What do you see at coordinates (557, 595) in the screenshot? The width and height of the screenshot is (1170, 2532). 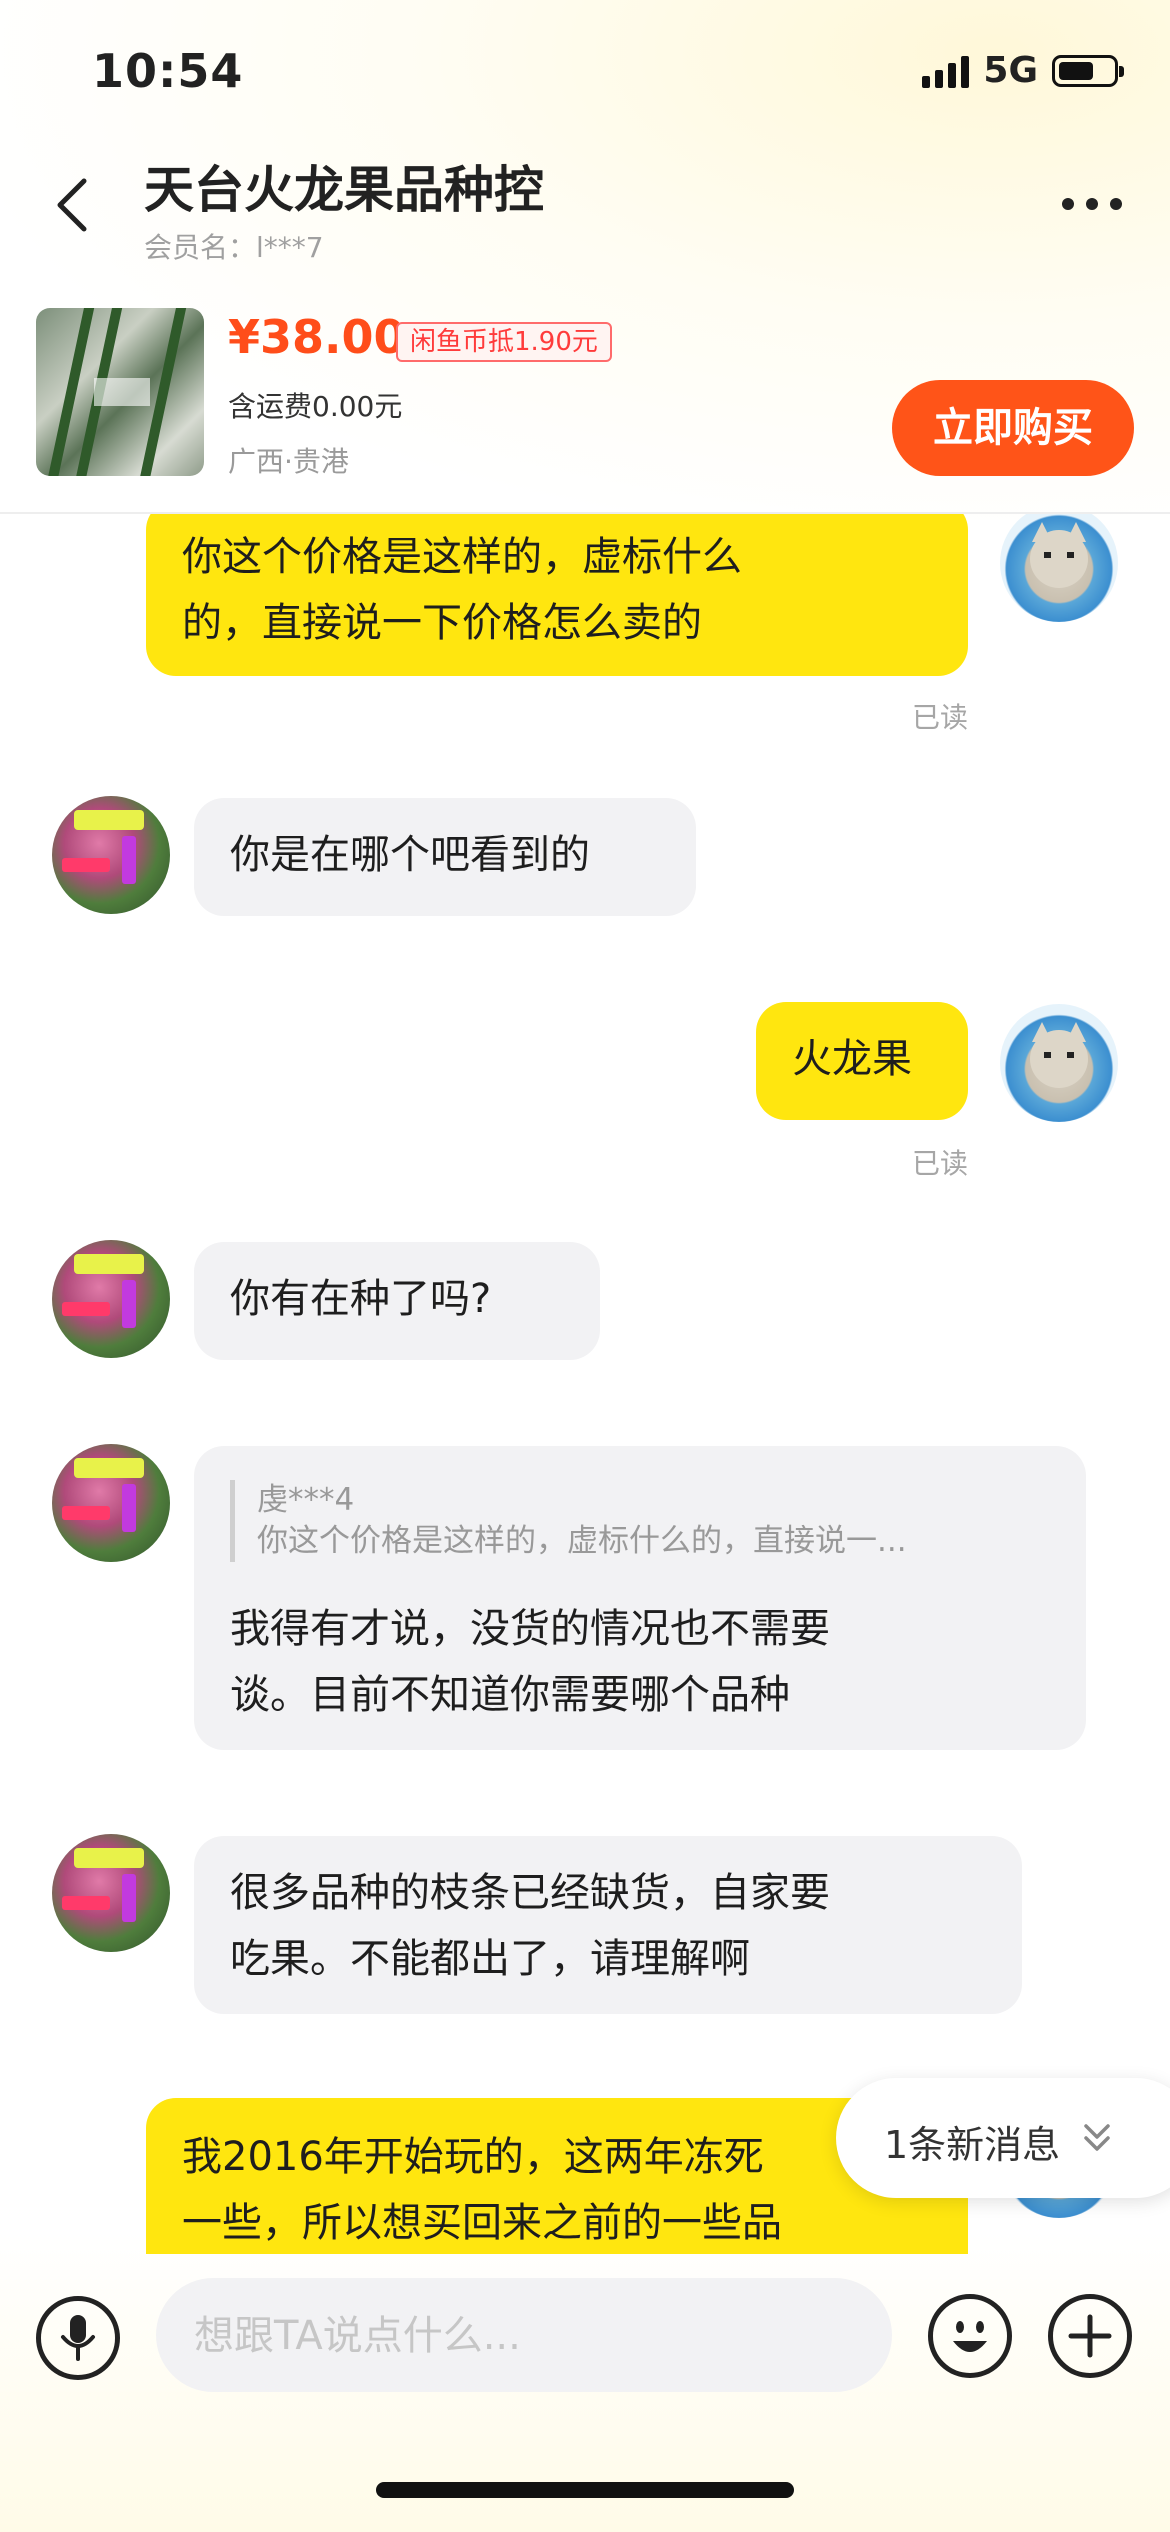 I see `message-bubble-sent: 你这个价格是这样的，虚标什么 的，直接说一下价格怎么卖的` at bounding box center [557, 595].